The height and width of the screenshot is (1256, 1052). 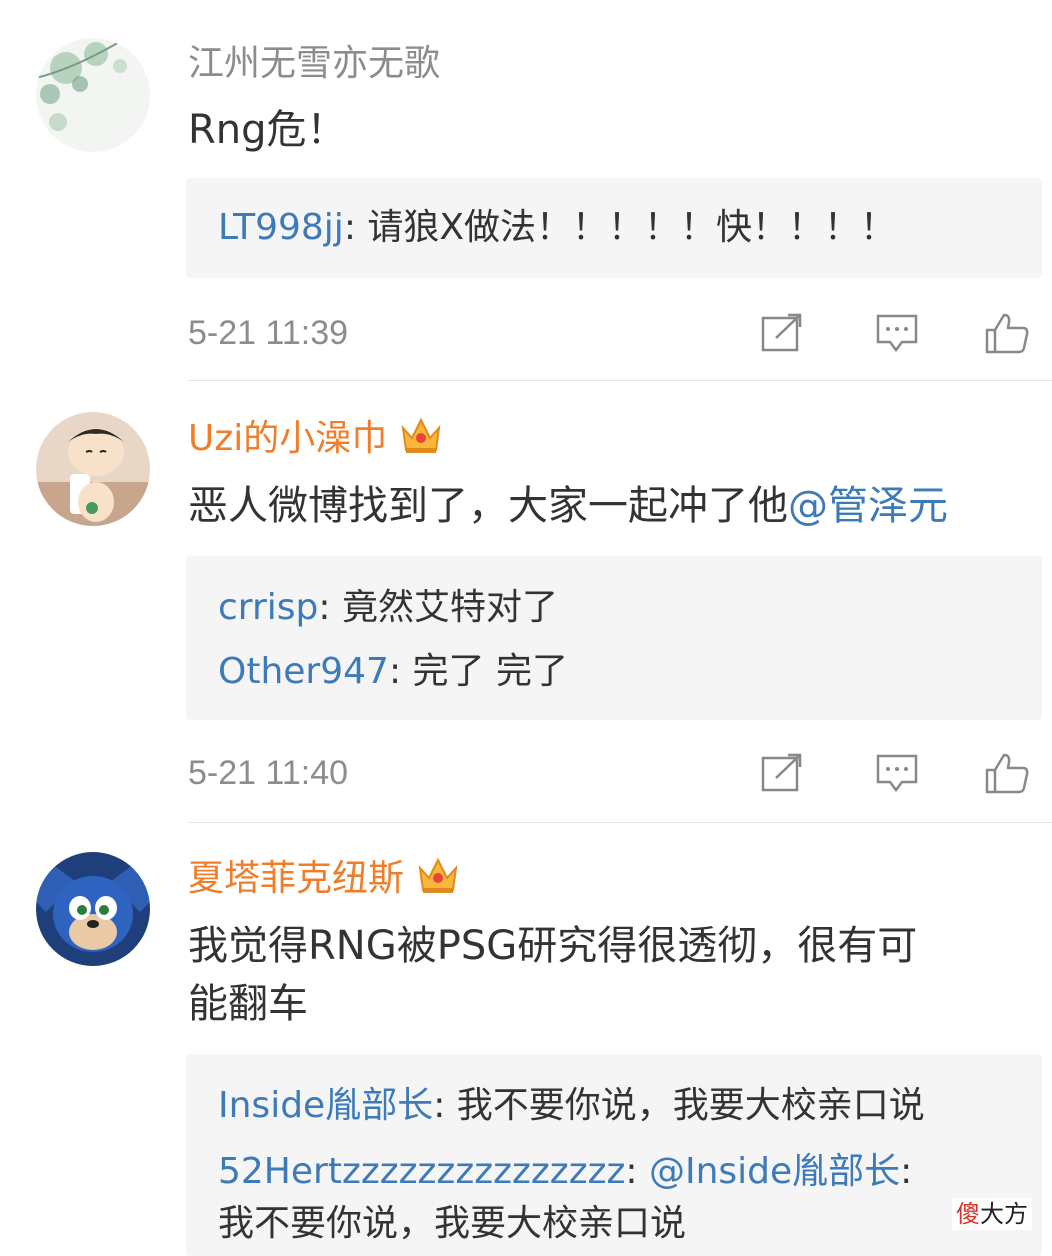 I want to click on reply-box: LT998jj: 请狼X做法！！！！！快！！！！, so click(x=614, y=228).